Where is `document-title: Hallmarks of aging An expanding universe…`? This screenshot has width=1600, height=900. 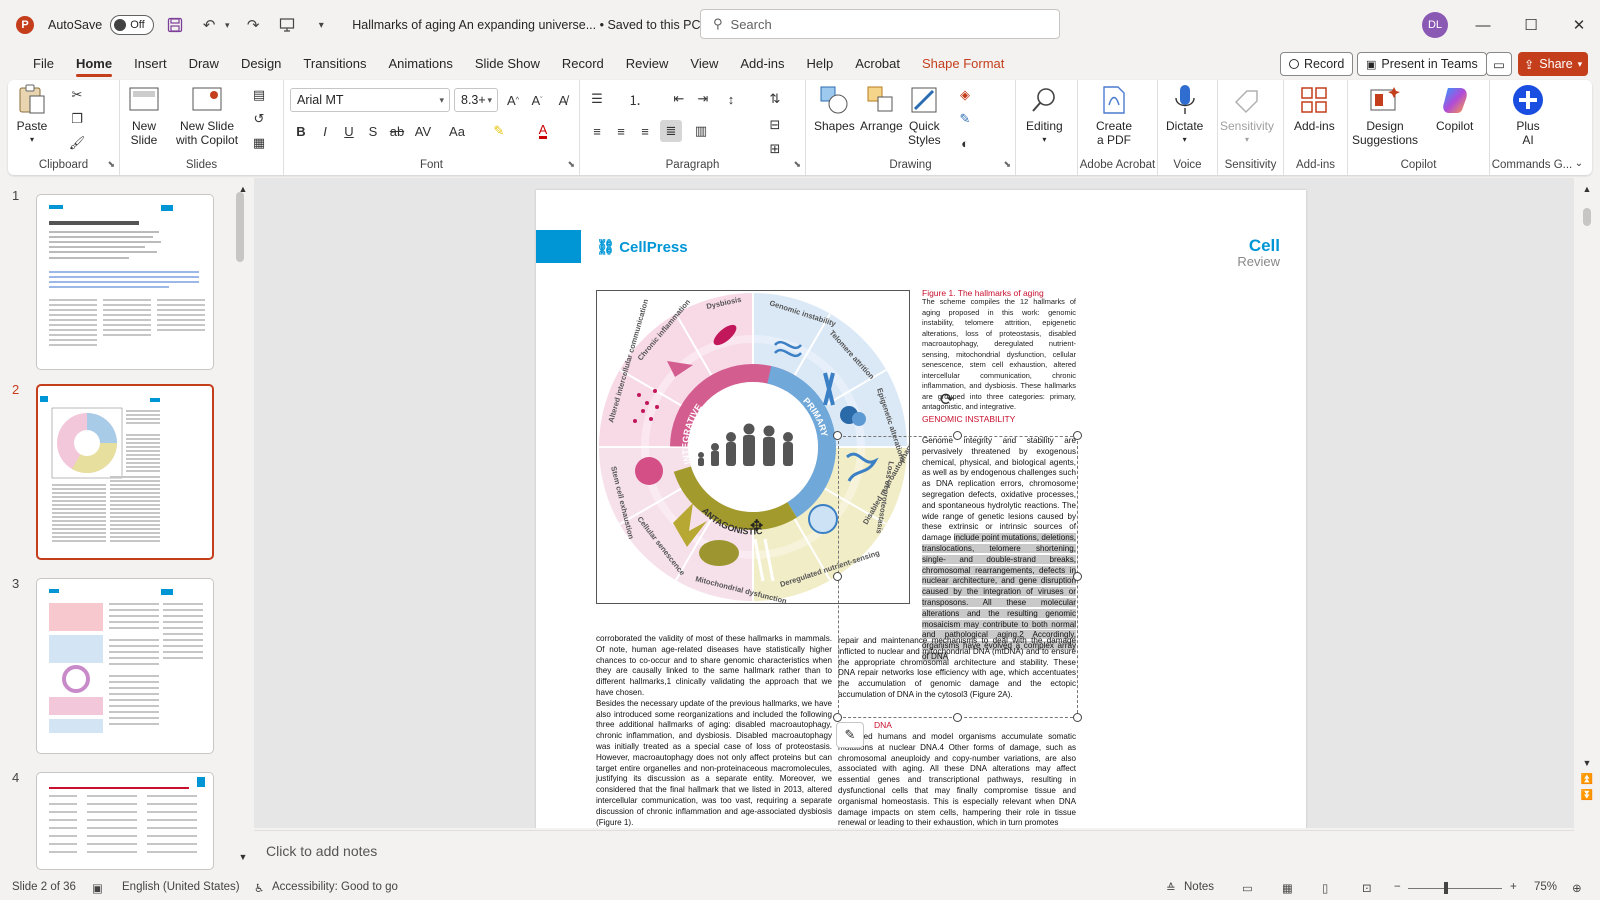 document-title: Hallmarks of aging An expanding universe… is located at coordinates (530, 25).